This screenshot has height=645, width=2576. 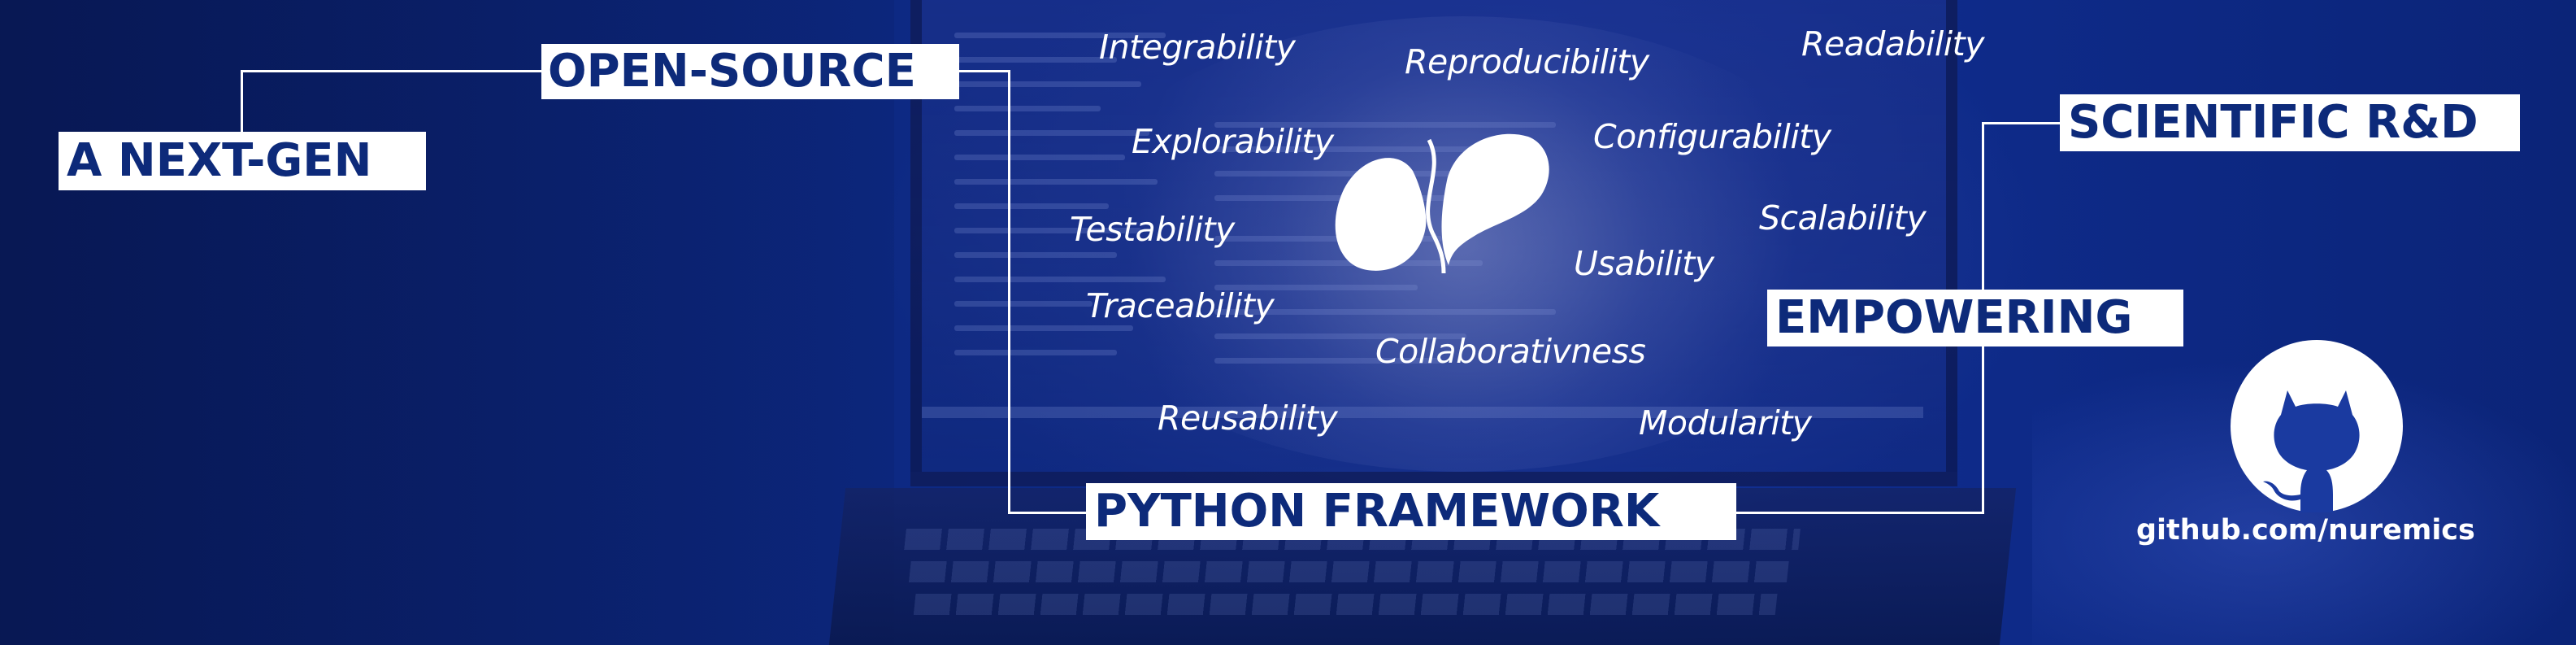 What do you see at coordinates (1975, 318) in the screenshot?
I see `label-empowering: EMPOWERING` at bounding box center [1975, 318].